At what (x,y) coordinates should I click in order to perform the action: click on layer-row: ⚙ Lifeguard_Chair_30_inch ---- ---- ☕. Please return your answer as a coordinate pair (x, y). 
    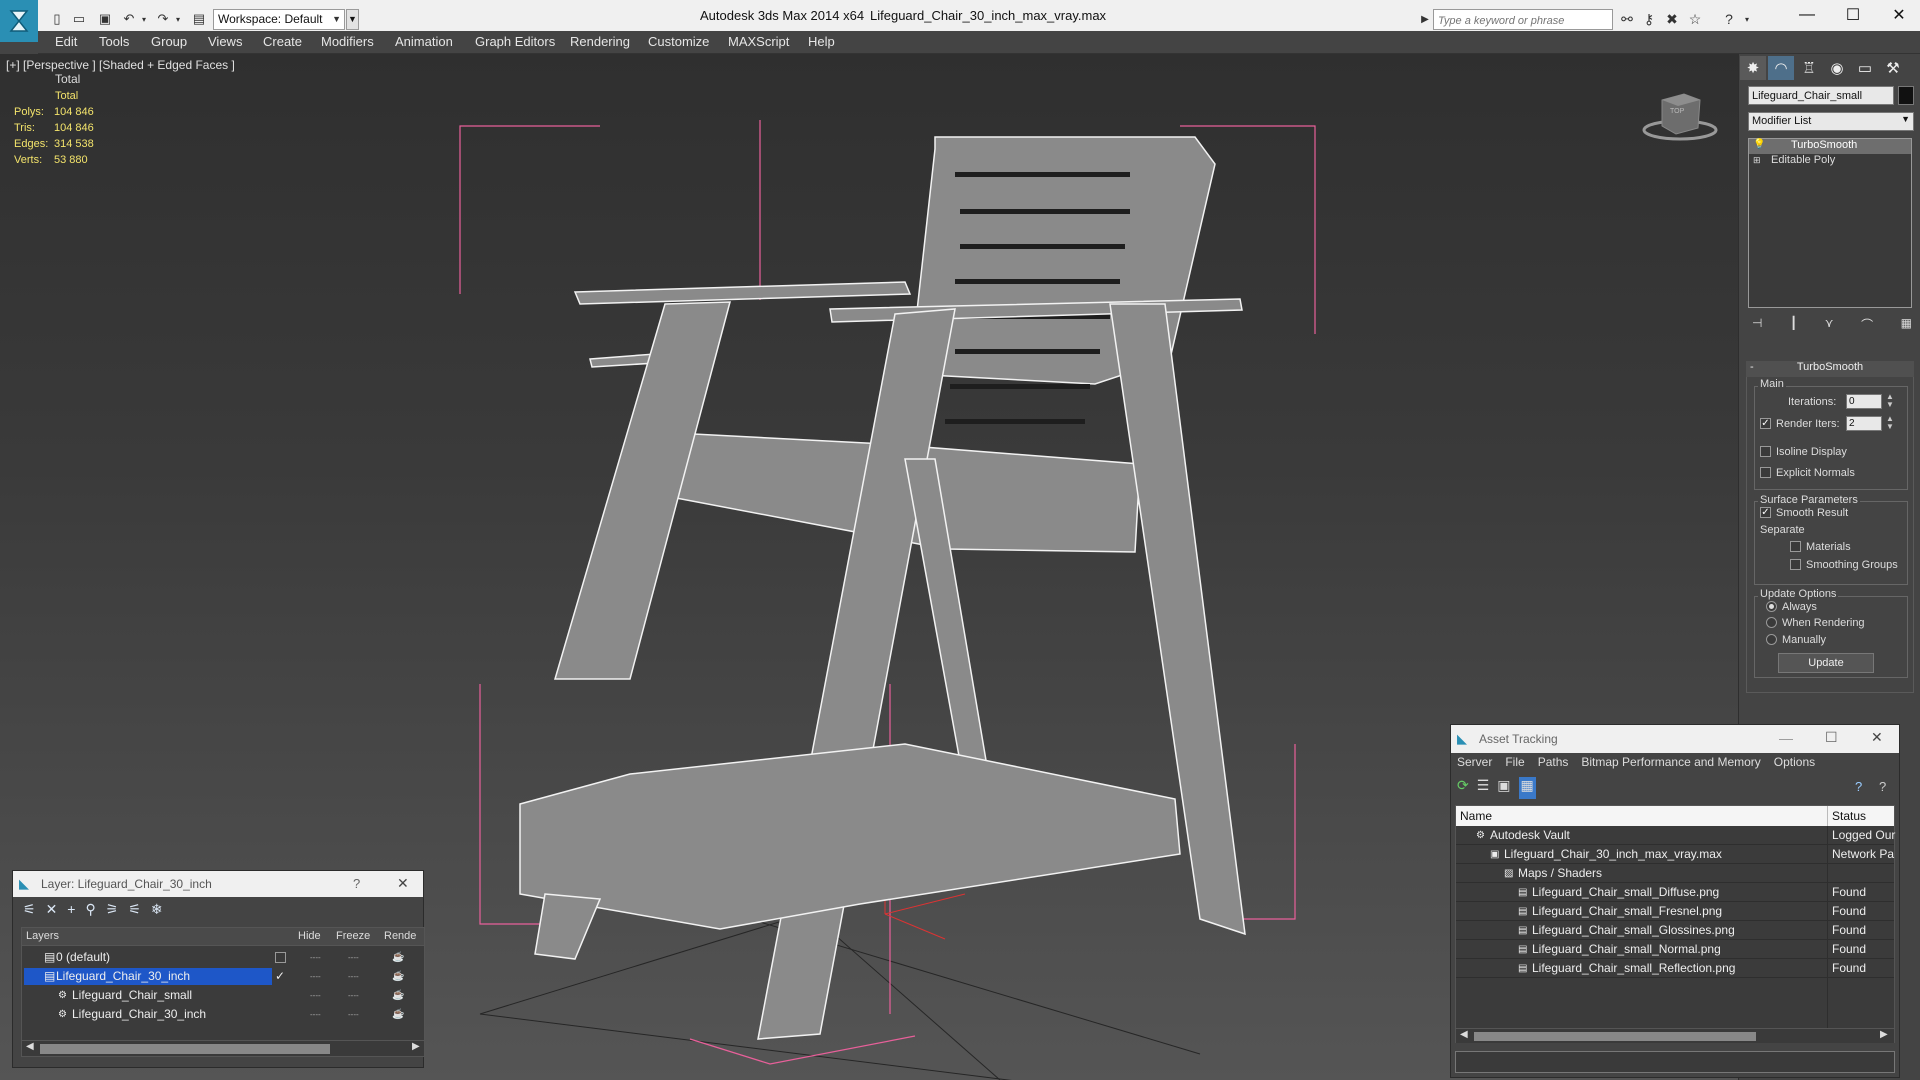
    Looking at the image, I should click on (223, 1014).